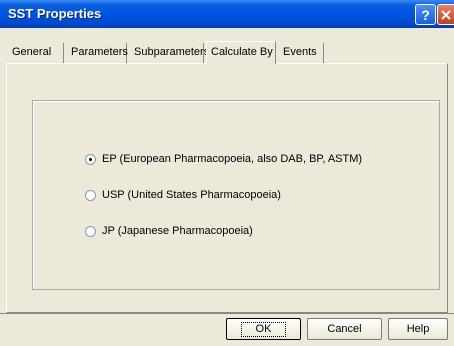  Describe the element at coordinates (191, 195) in the screenshot. I see `radio-usp-label: USP (United States Pharmacopoeia)` at that location.